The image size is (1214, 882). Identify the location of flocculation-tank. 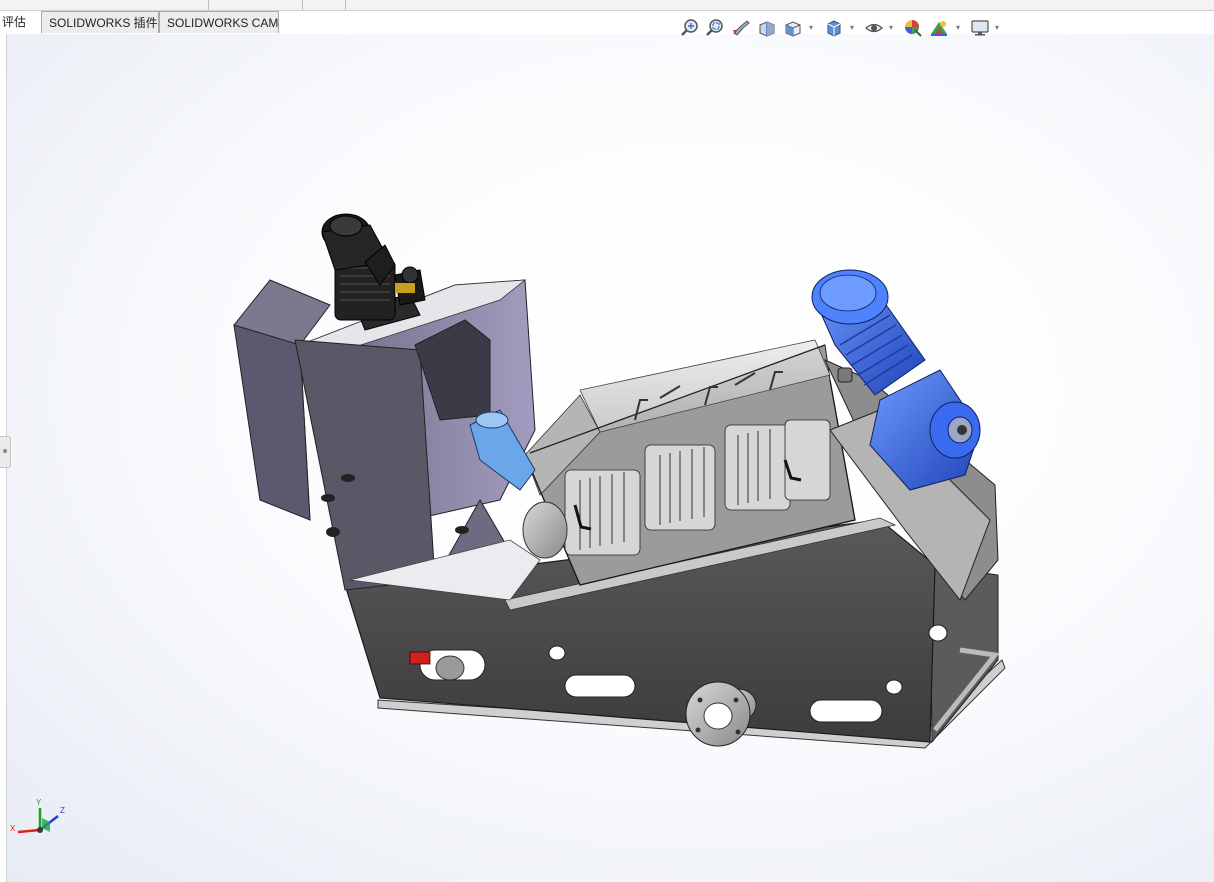
(387, 440).